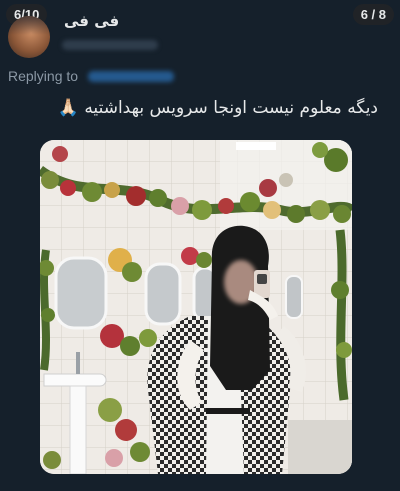 The image size is (400, 491). I want to click on image-counter-right: 6 / 8, so click(373, 14).